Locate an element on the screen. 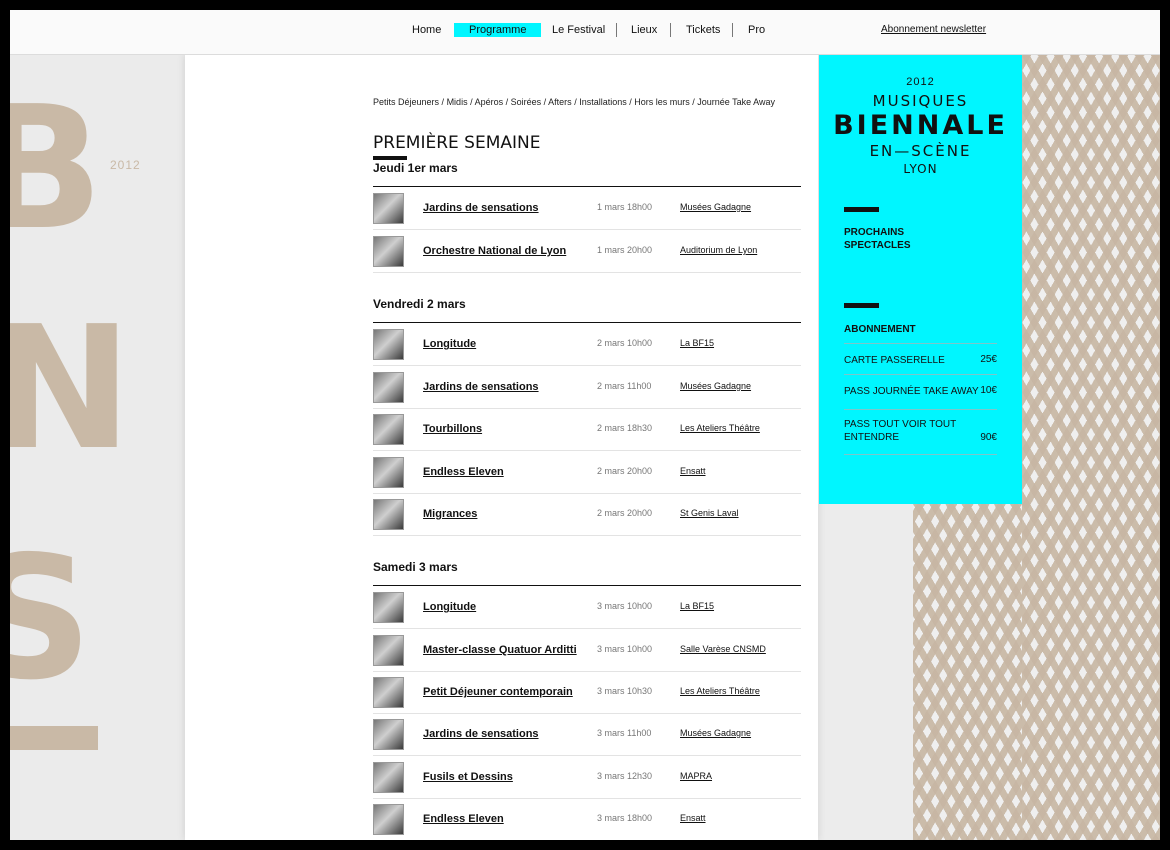  abonnement-price: 10€ is located at coordinates (988, 390).